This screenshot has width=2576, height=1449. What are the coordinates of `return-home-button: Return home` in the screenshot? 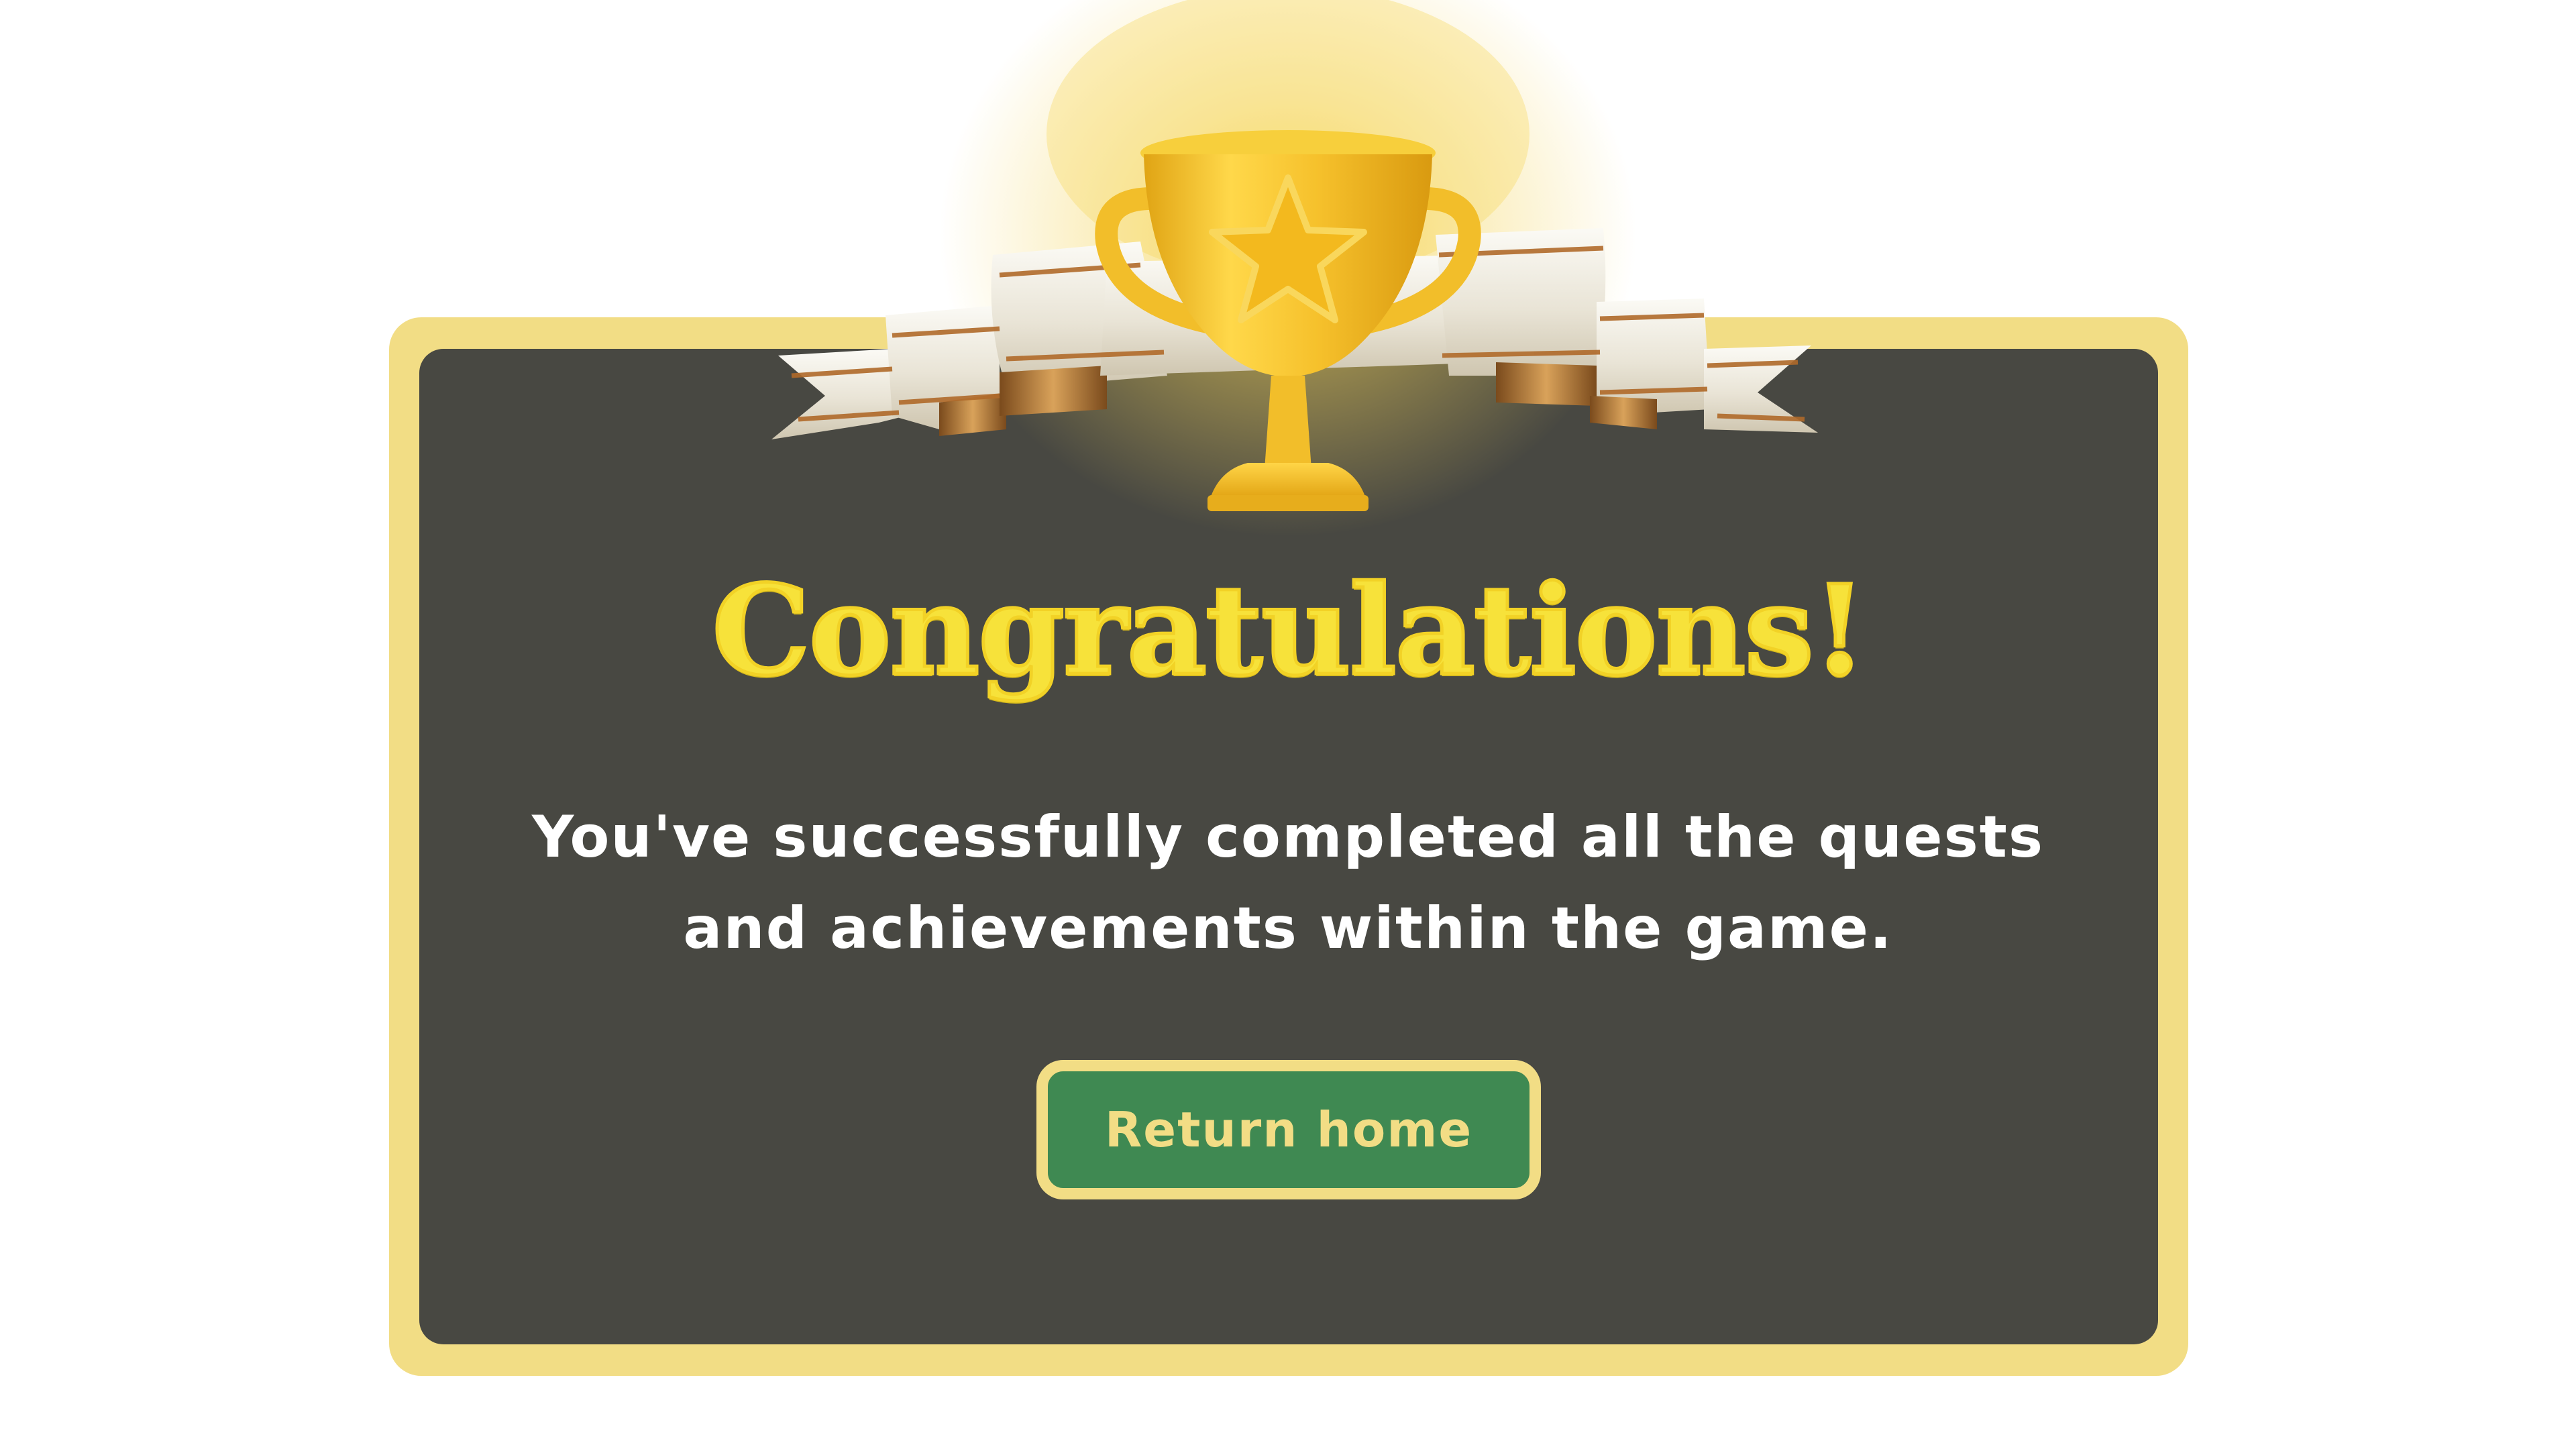 It's located at (1288, 1129).